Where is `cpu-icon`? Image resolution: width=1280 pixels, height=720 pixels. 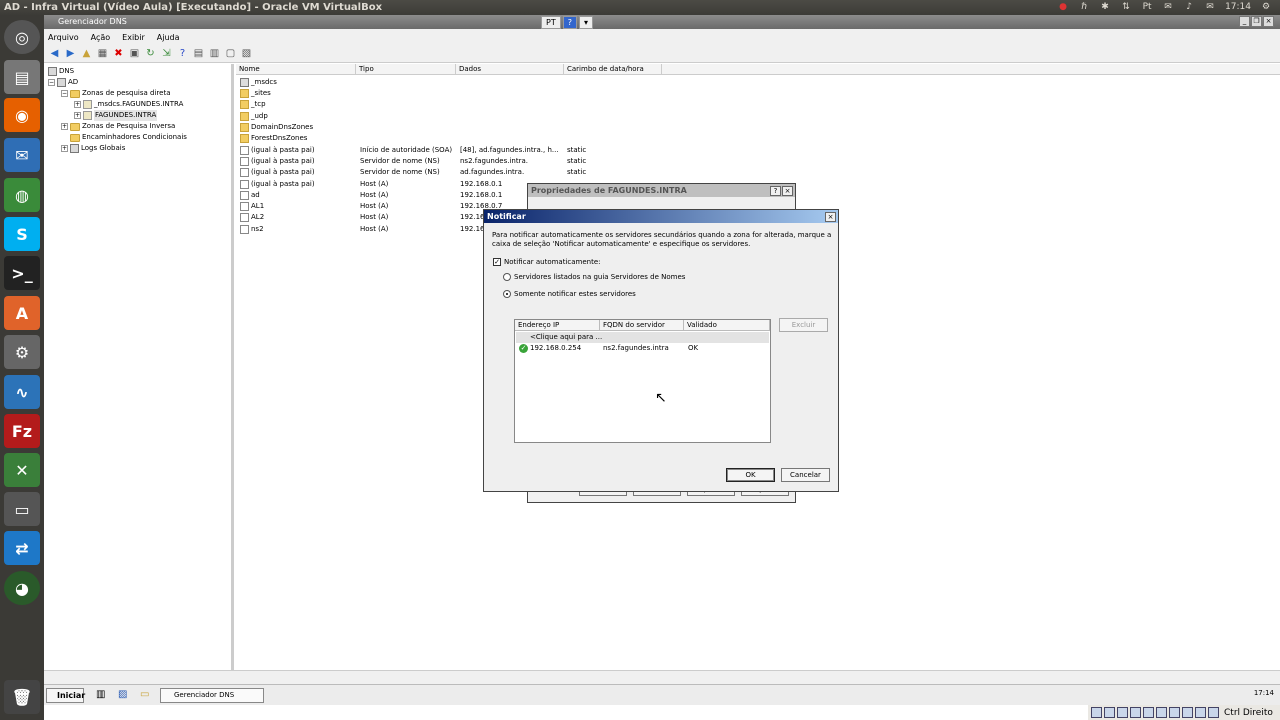 cpu-icon is located at coordinates (1200, 712).